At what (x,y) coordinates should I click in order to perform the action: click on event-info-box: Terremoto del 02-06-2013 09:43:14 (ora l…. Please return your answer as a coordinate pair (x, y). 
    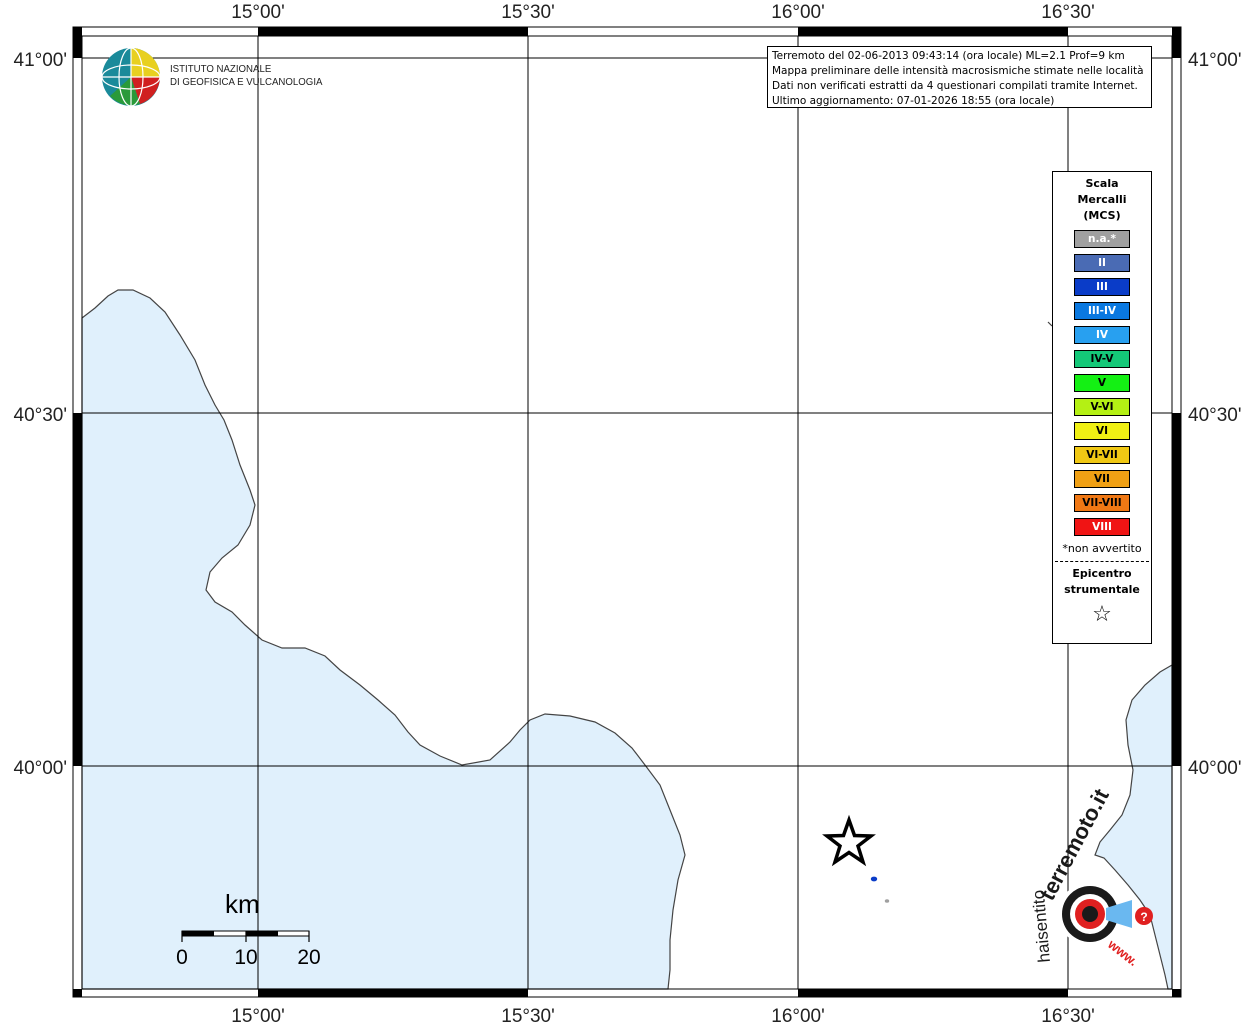
    Looking at the image, I should click on (959, 77).